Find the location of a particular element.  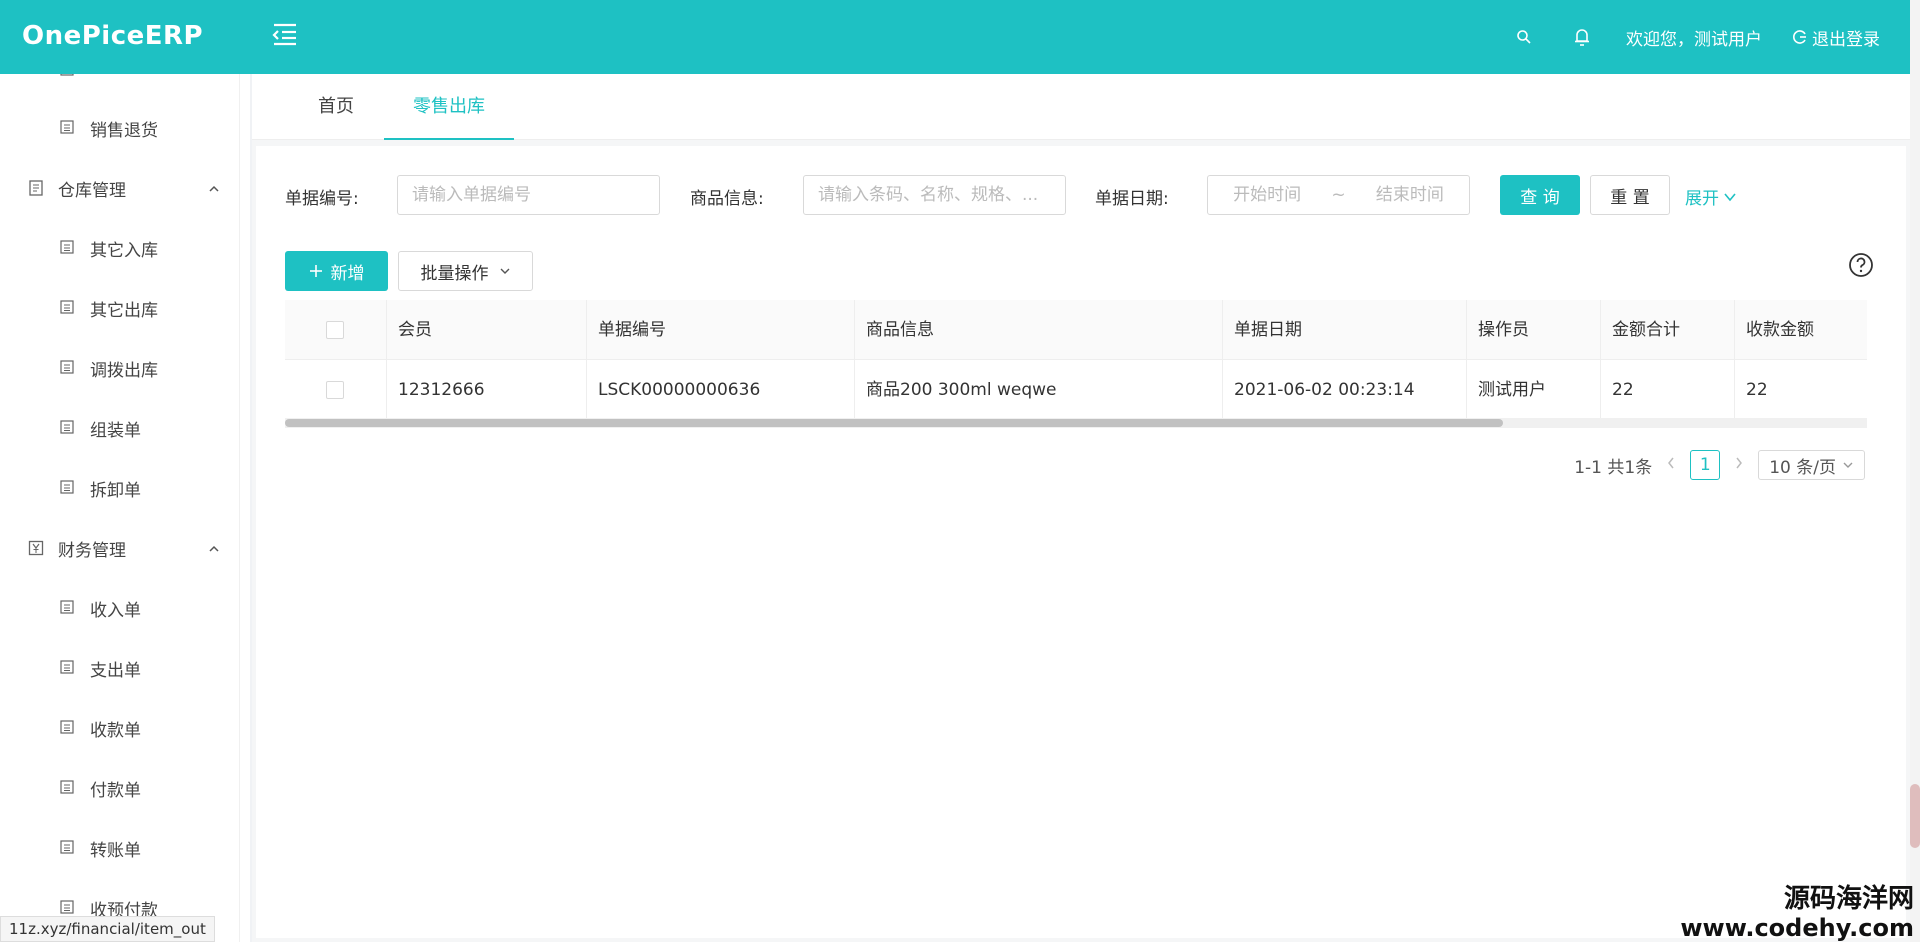

sidebar-item-label: 拆卸单 is located at coordinates (115, 490).